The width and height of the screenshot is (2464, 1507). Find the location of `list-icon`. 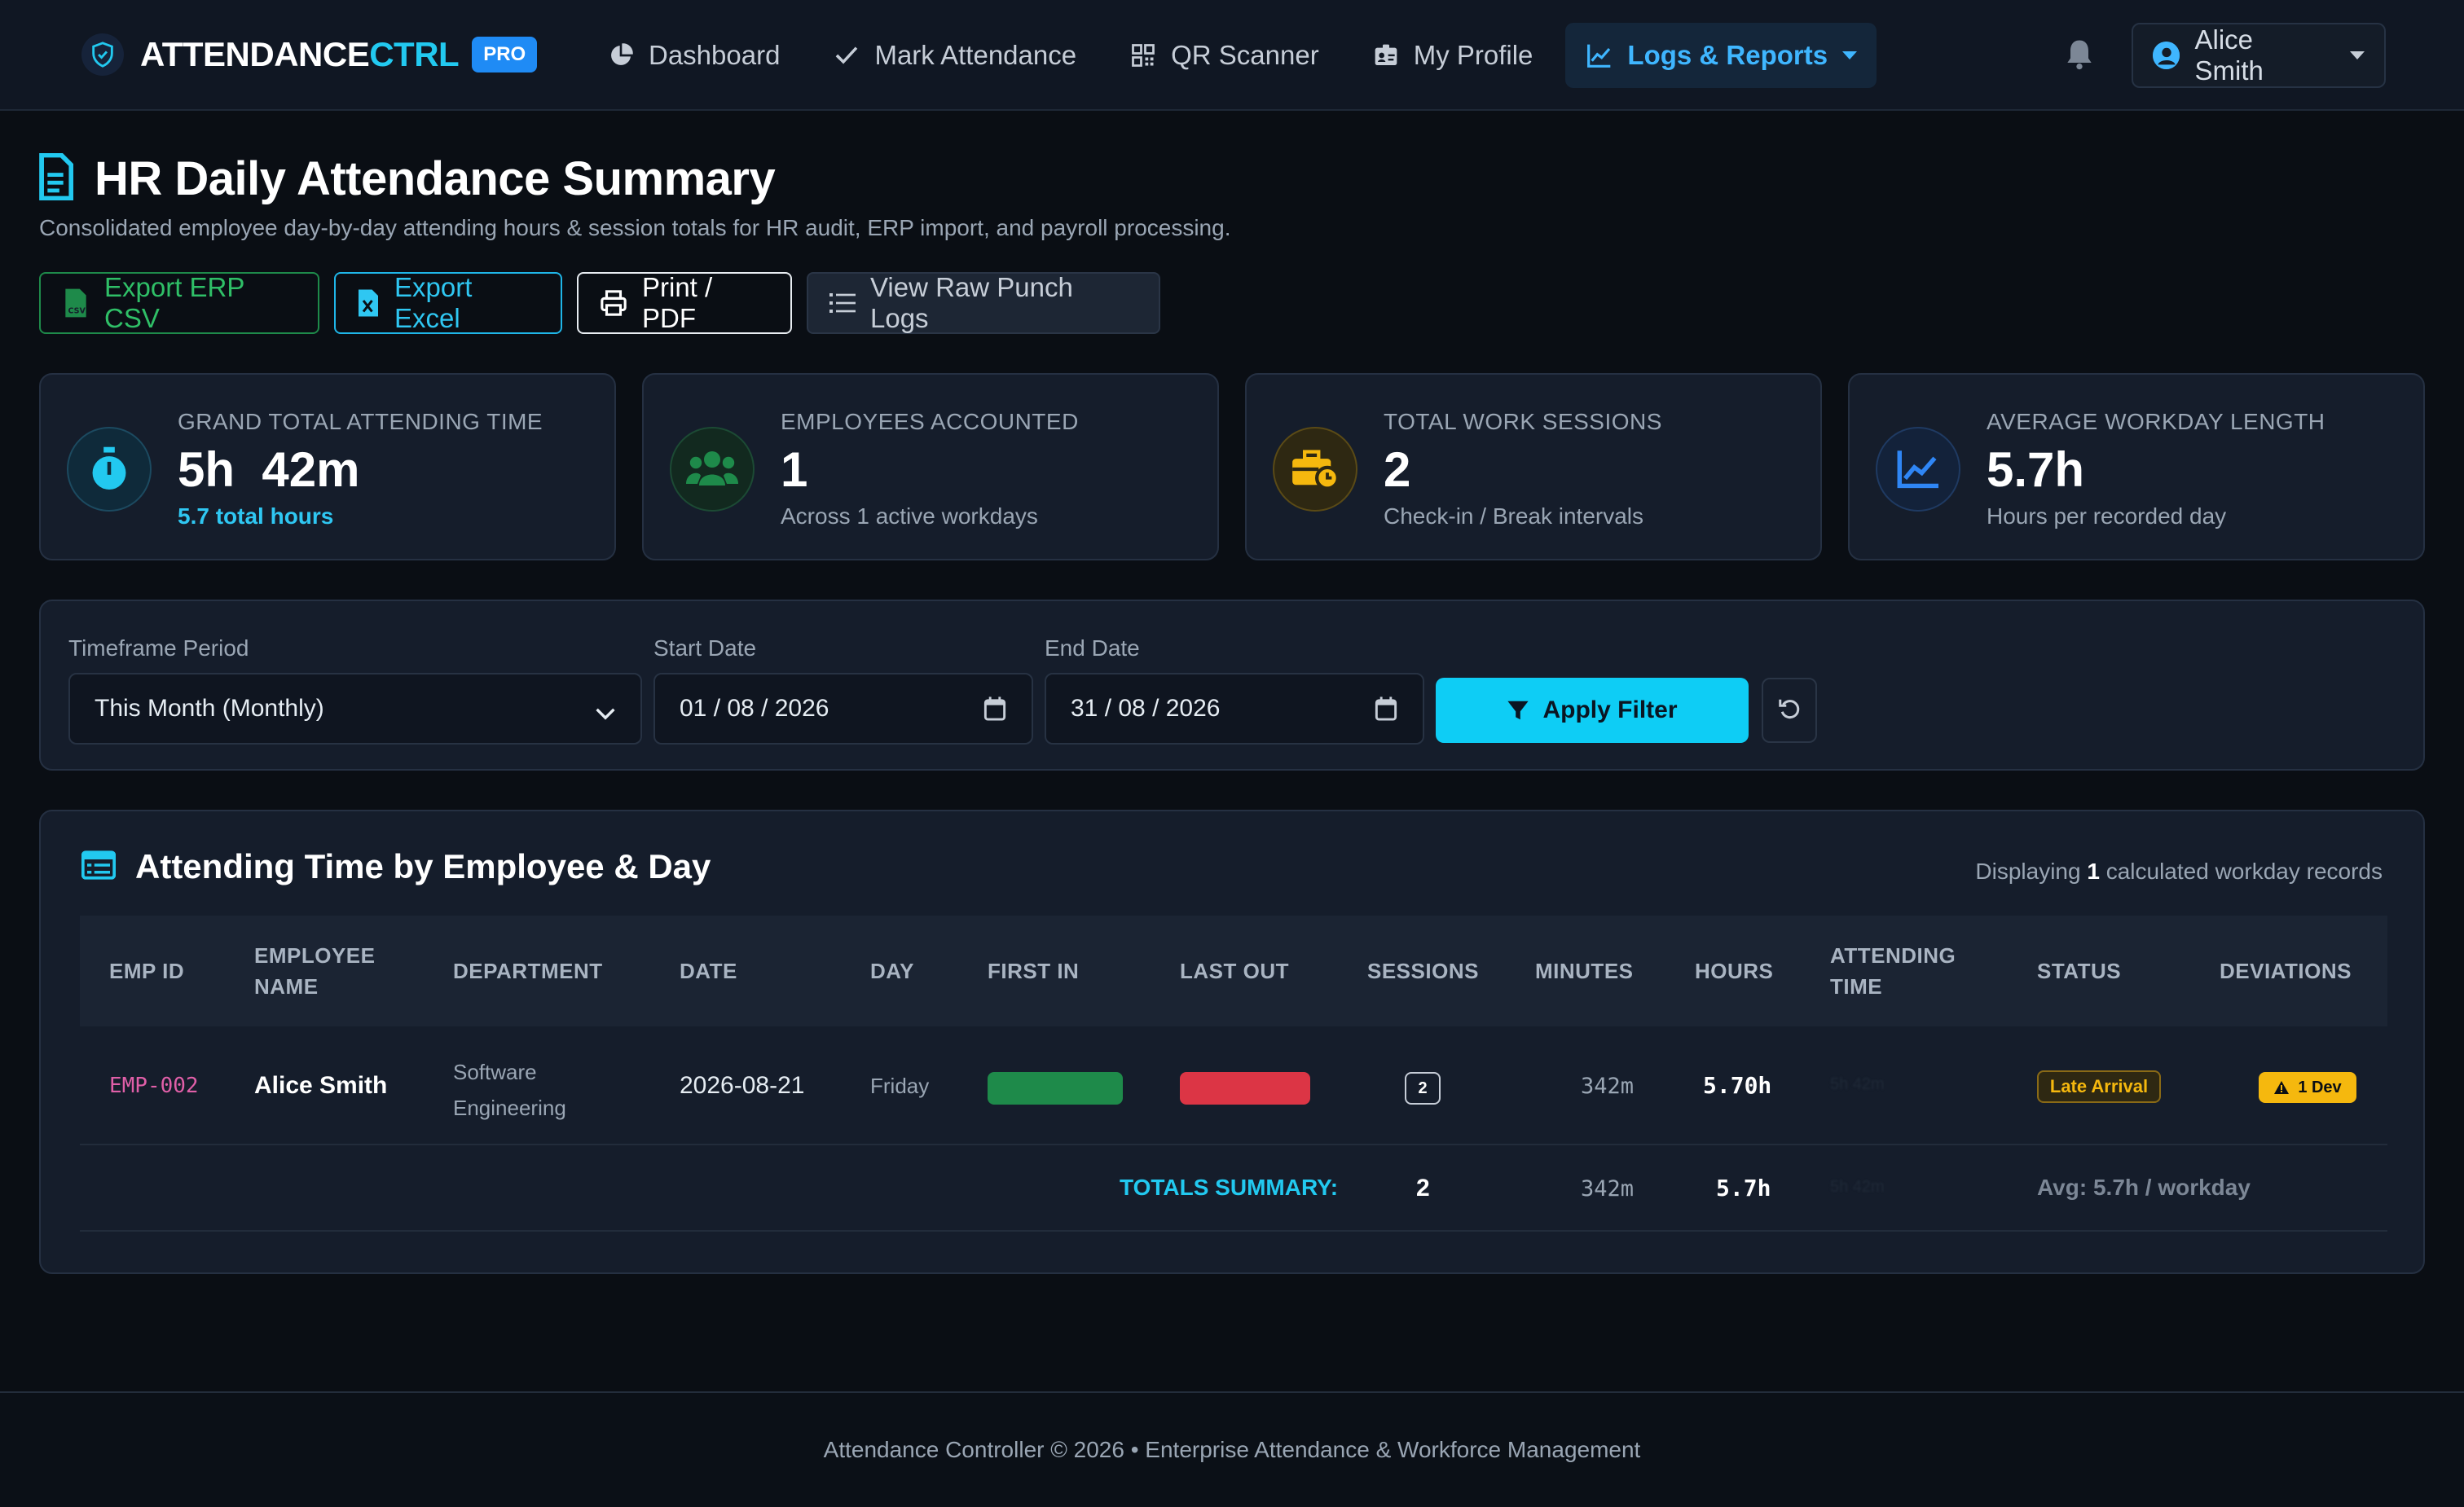

list-icon is located at coordinates (842, 303).